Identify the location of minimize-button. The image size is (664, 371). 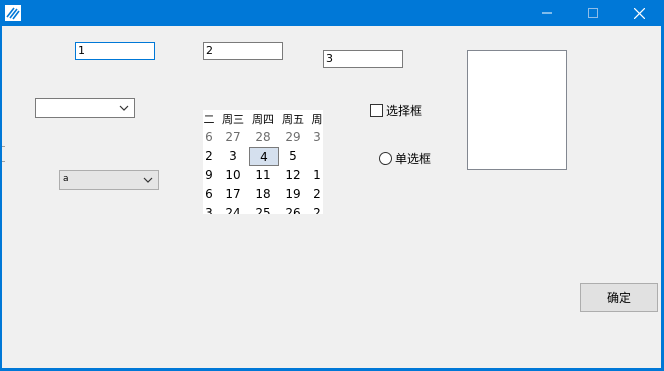
(547, 13).